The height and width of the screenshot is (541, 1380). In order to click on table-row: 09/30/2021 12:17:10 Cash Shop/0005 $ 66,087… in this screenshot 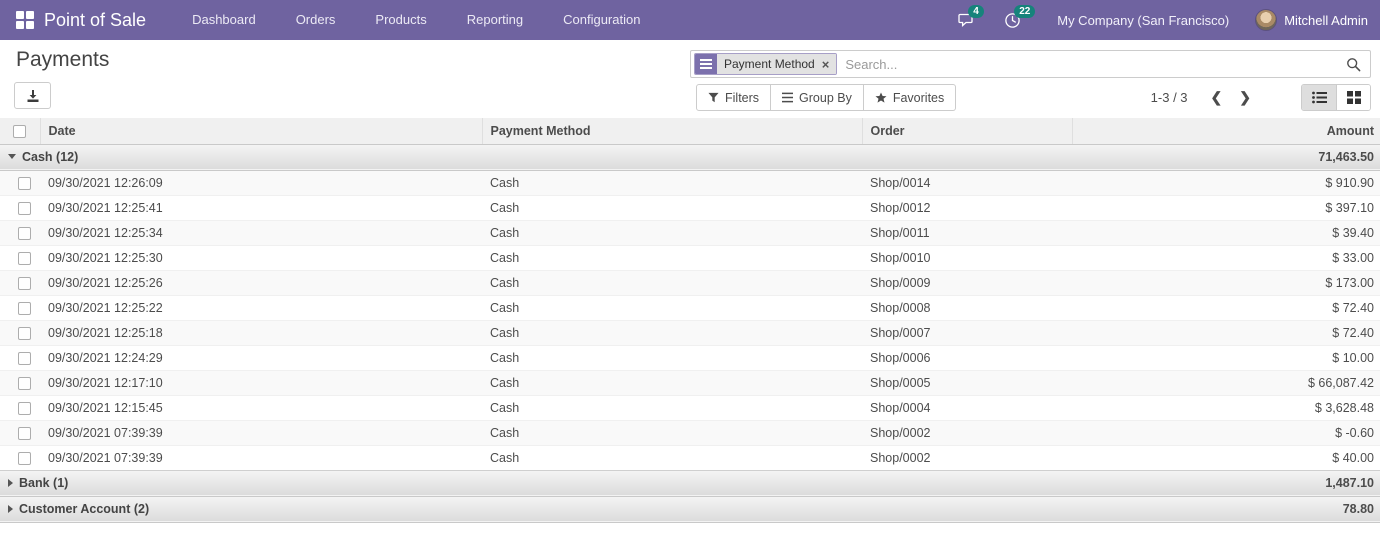, I will do `click(690, 382)`.